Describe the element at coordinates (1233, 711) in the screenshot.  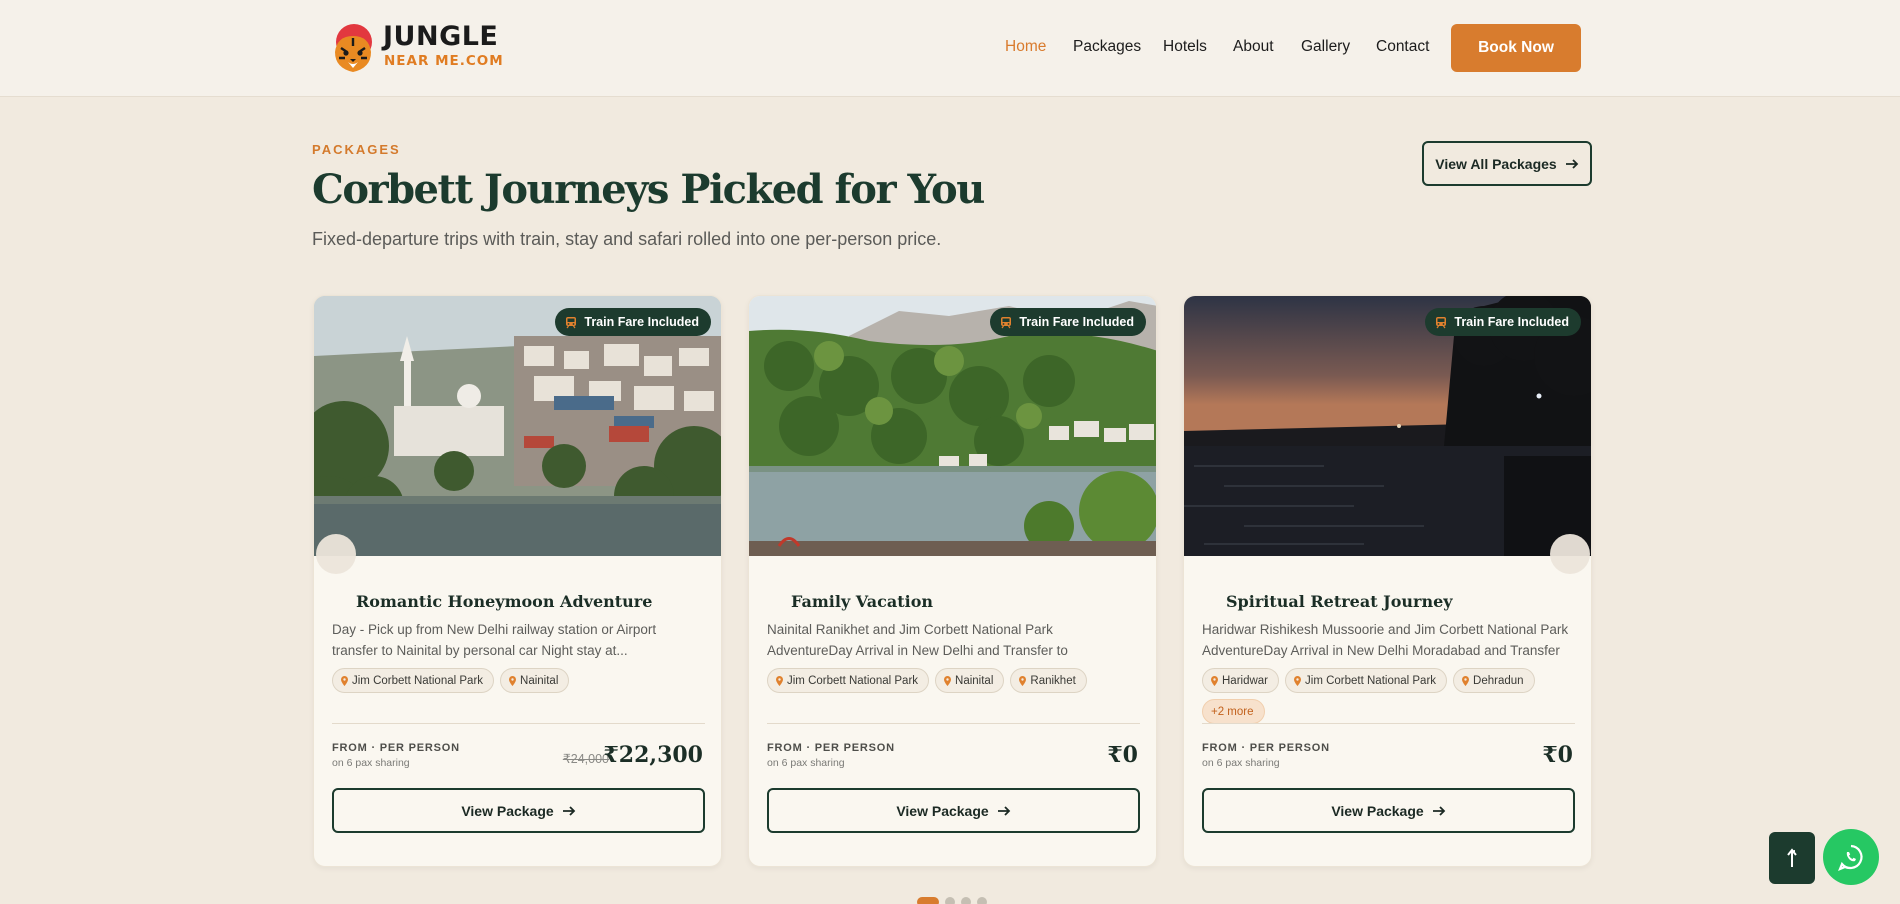
I see `more-locations-tag: +2 more` at that location.